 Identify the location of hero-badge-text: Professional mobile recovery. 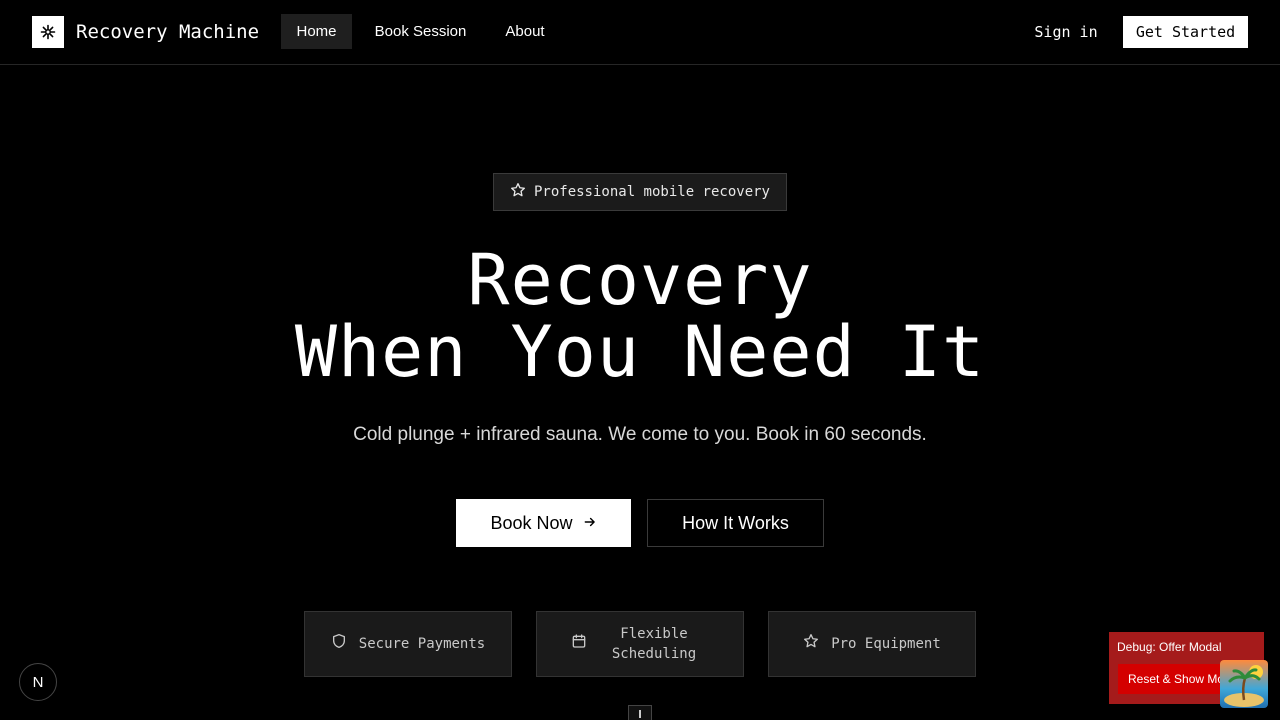
(651, 192).